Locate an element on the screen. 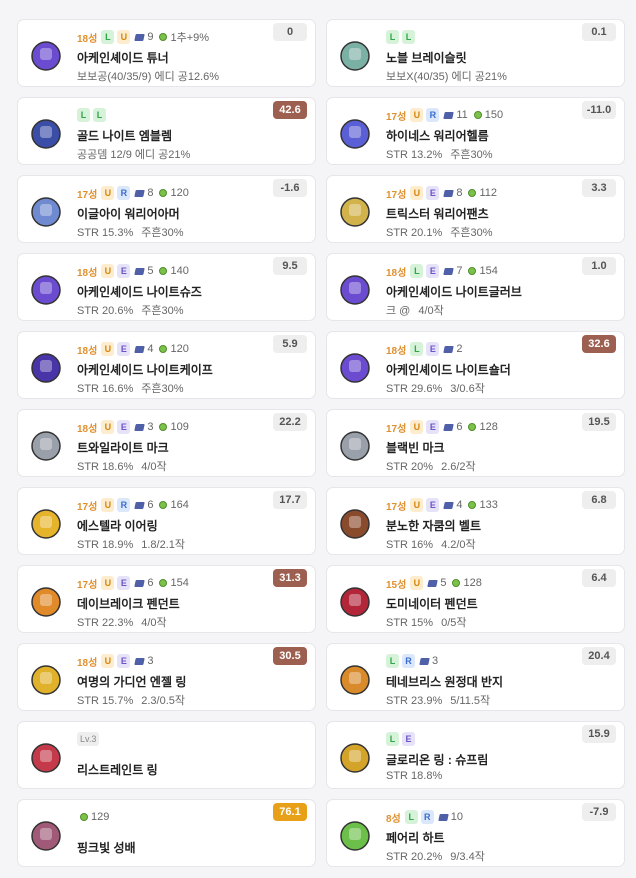 This screenshot has width=636, height=878. item-stats: 보보공(40/35/9) 에디 공12.6% is located at coordinates (148, 76).